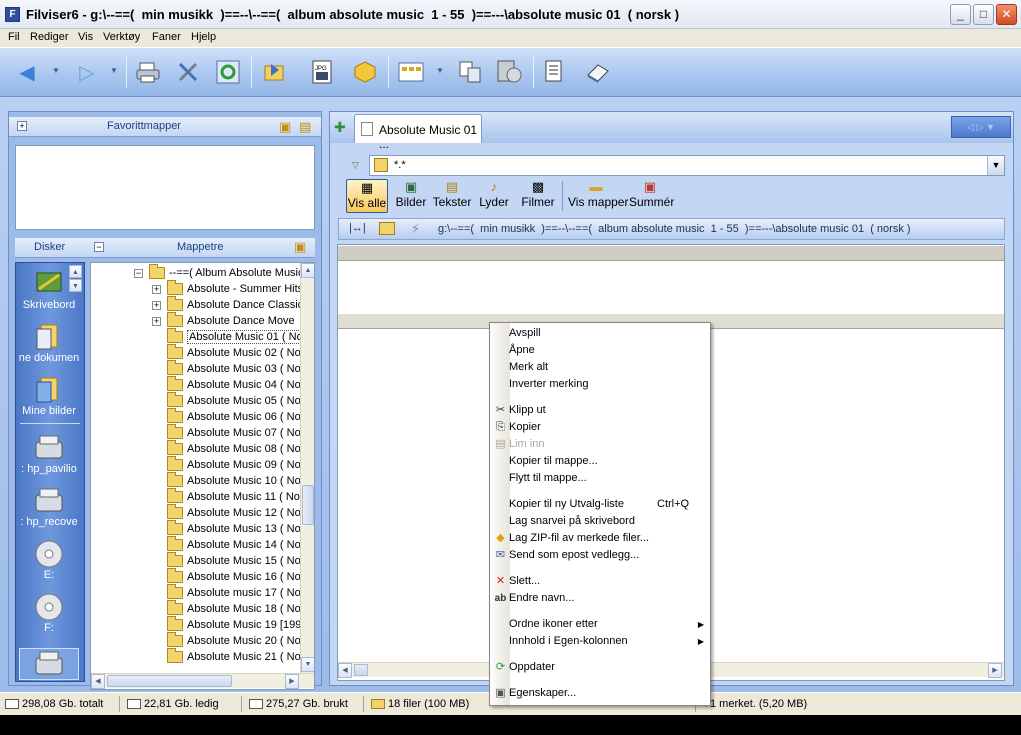 The image size is (1021, 735). What do you see at coordinates (49, 454) in the screenshot?
I see `drive-hp-pavilion: : hp_pavilio` at bounding box center [49, 454].